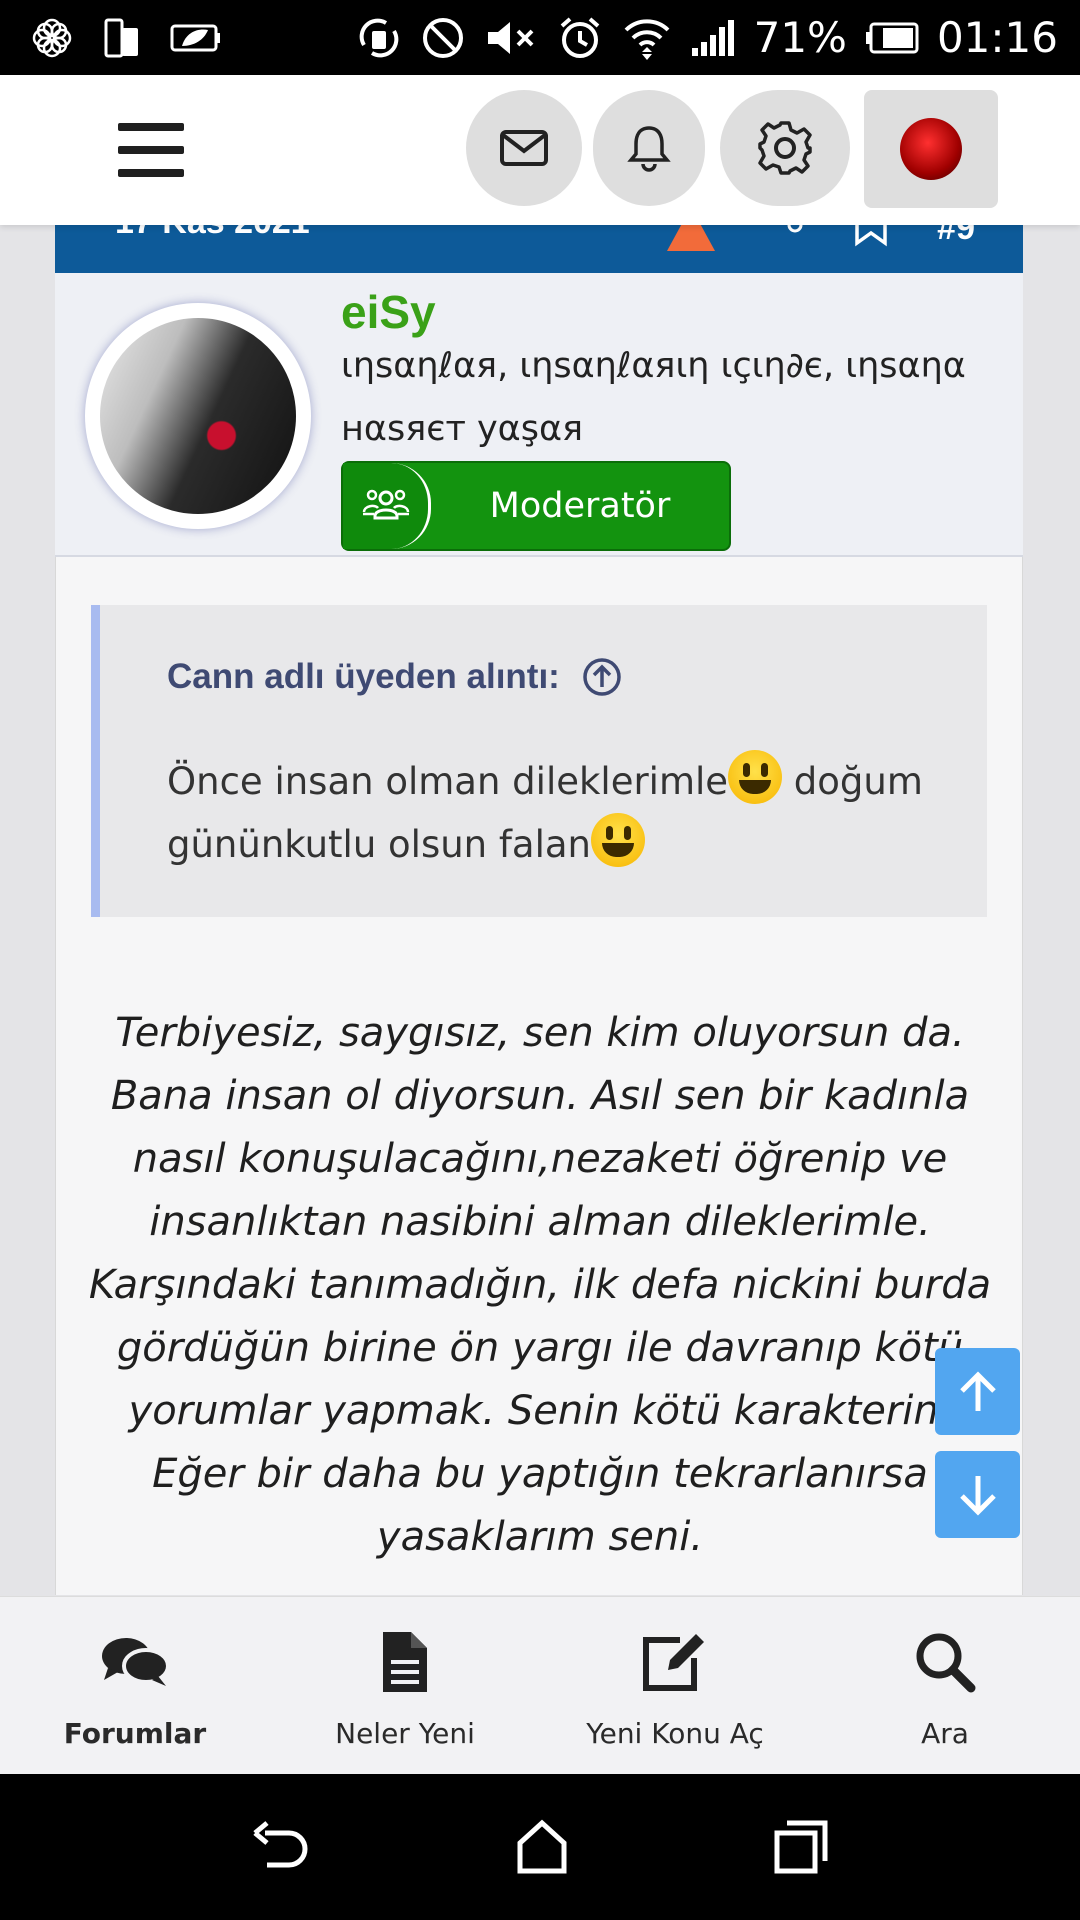 The height and width of the screenshot is (1920, 1080). Describe the element at coordinates (956, 236) in the screenshot. I see `post-number: #9` at that location.